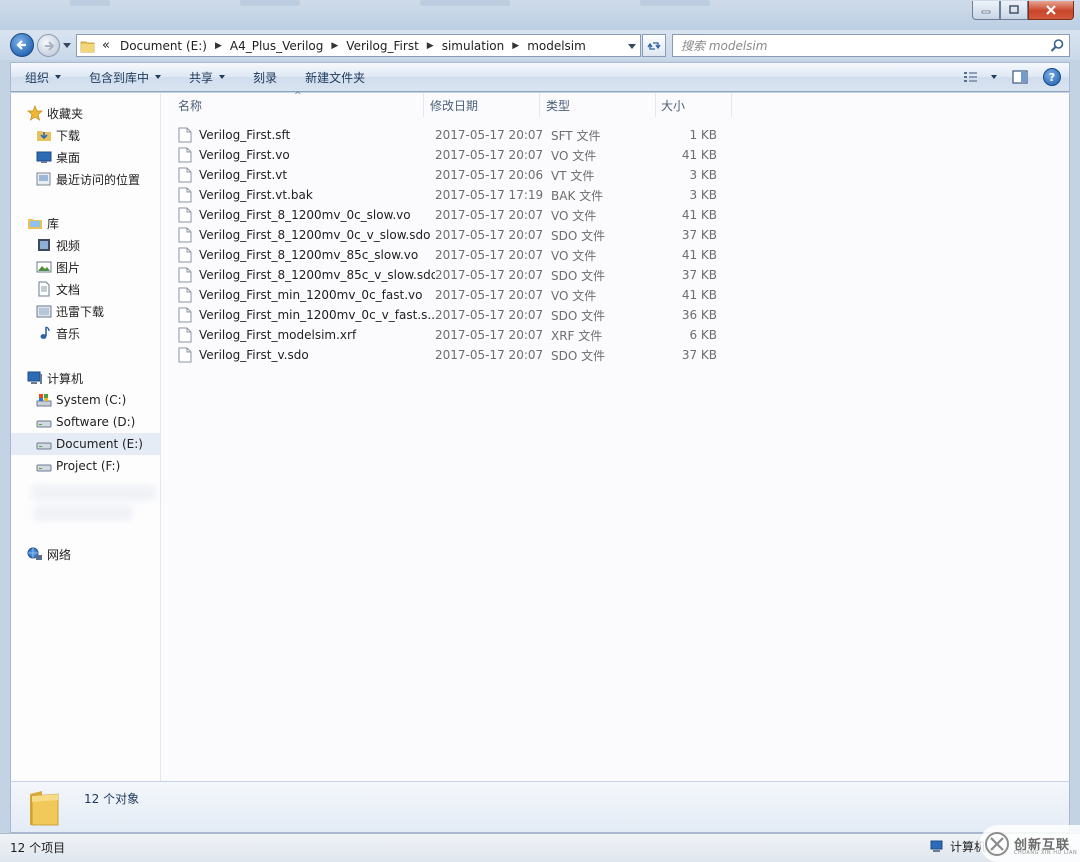  What do you see at coordinates (85, 554) in the screenshot?
I see `nav-network: 网络` at bounding box center [85, 554].